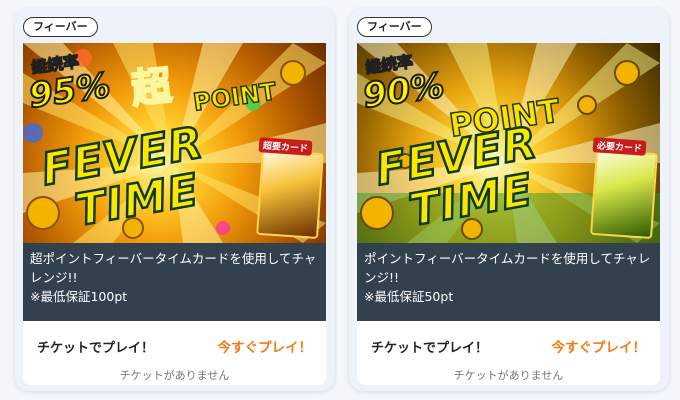 The height and width of the screenshot is (400, 680). What do you see at coordinates (507, 268) in the screenshot?
I see `description-text: ポイントフィーバータイムカードを使用してチャレンジ!!` at bounding box center [507, 268].